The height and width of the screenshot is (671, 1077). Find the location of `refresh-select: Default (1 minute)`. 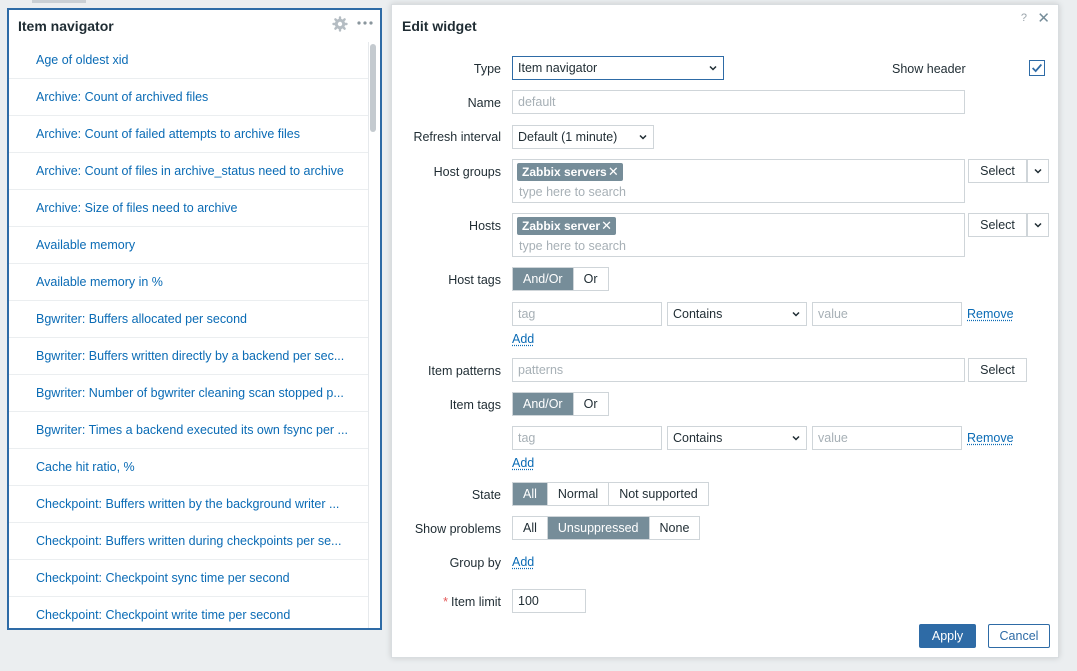

refresh-select: Default (1 minute) is located at coordinates (583, 137).